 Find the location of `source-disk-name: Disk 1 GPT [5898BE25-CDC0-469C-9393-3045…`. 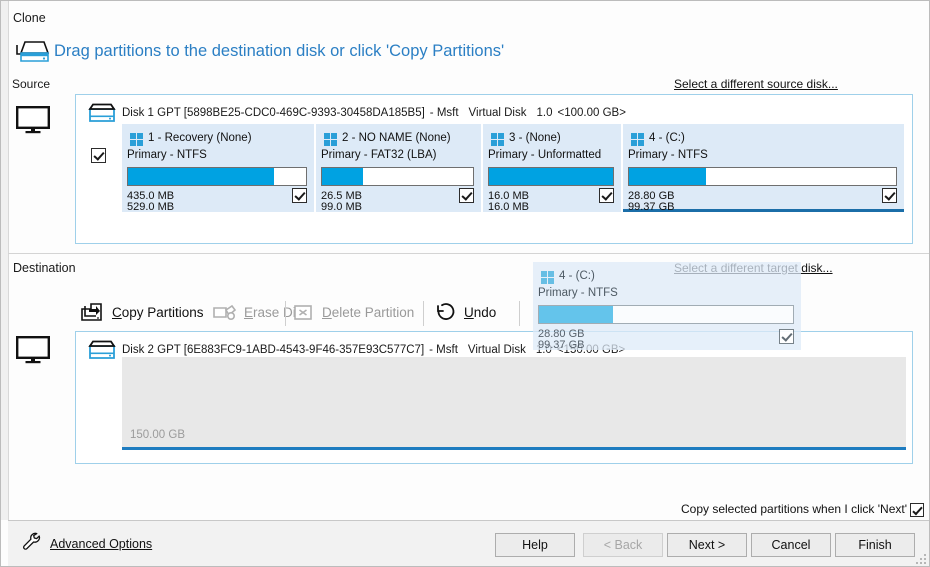

source-disk-name: Disk 1 GPT [5898BE25-CDC0-469C-9393-3045… is located at coordinates (273, 113).